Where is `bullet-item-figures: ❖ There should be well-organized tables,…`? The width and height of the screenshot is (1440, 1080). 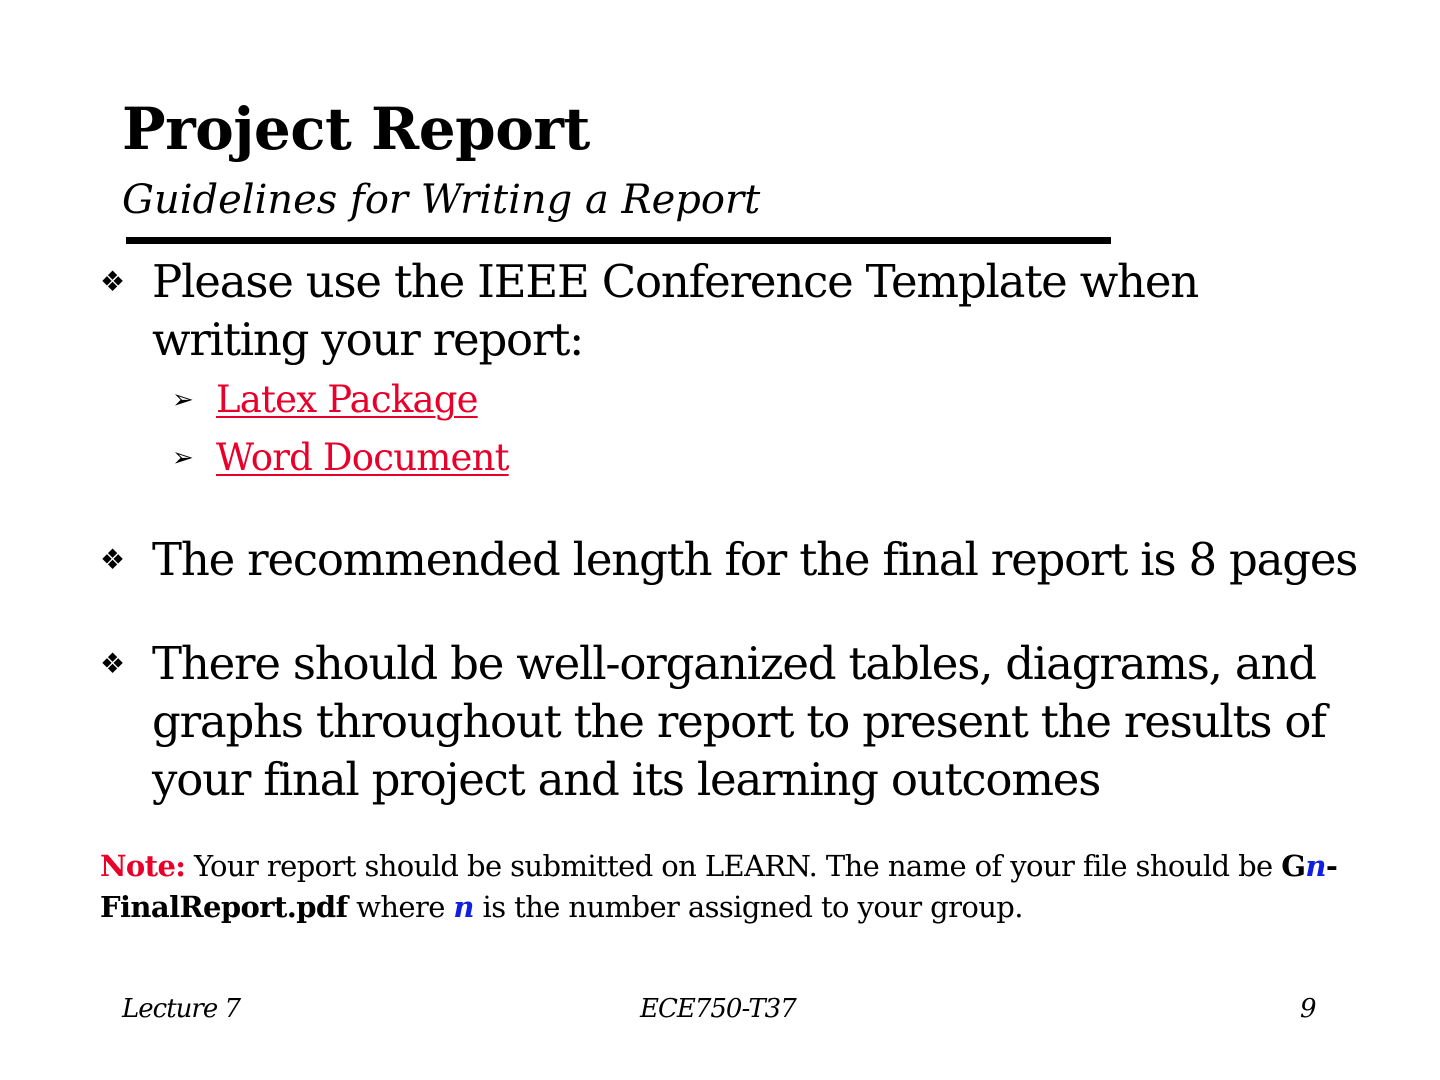
bullet-item-figures: ❖ There should be well-organized tables,… is located at coordinates (730, 722).